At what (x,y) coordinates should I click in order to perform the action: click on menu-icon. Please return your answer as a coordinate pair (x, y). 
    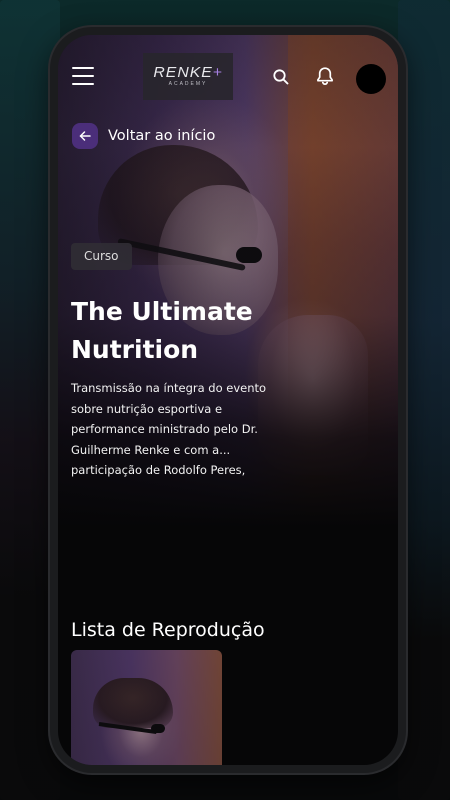
    Looking at the image, I should click on (83, 76).